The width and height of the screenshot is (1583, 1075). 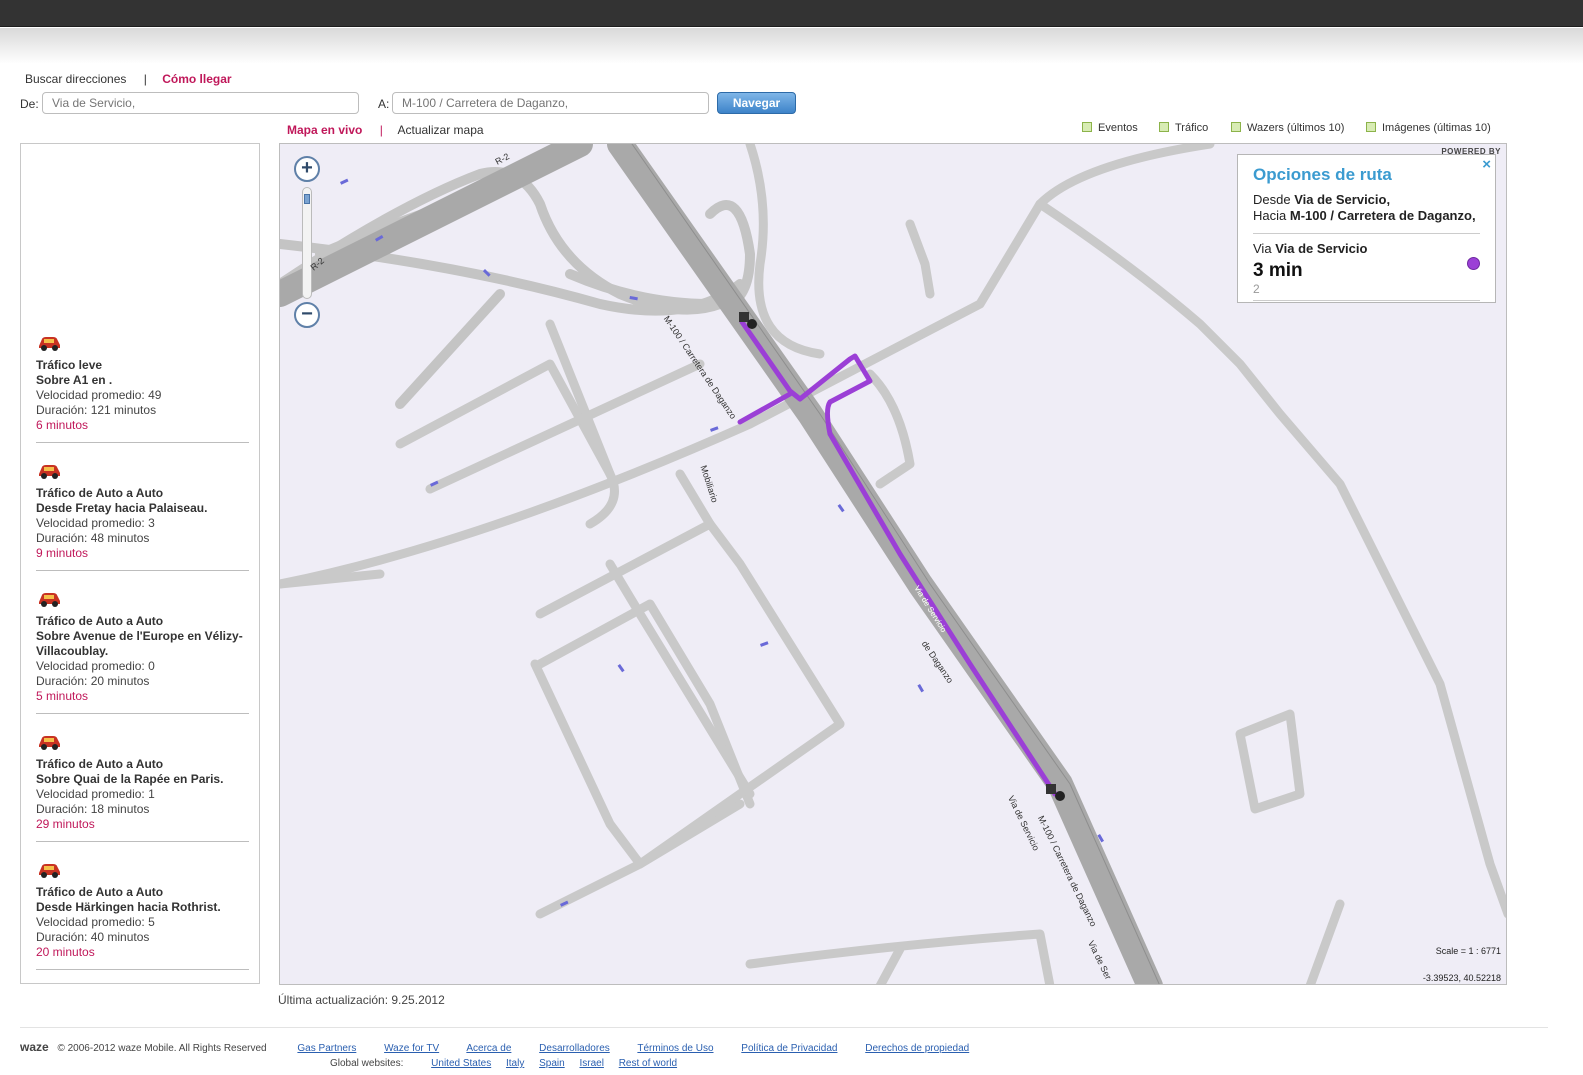 What do you see at coordinates (62, 553) in the screenshot?
I see `alert-time-ago: 9 minutos` at bounding box center [62, 553].